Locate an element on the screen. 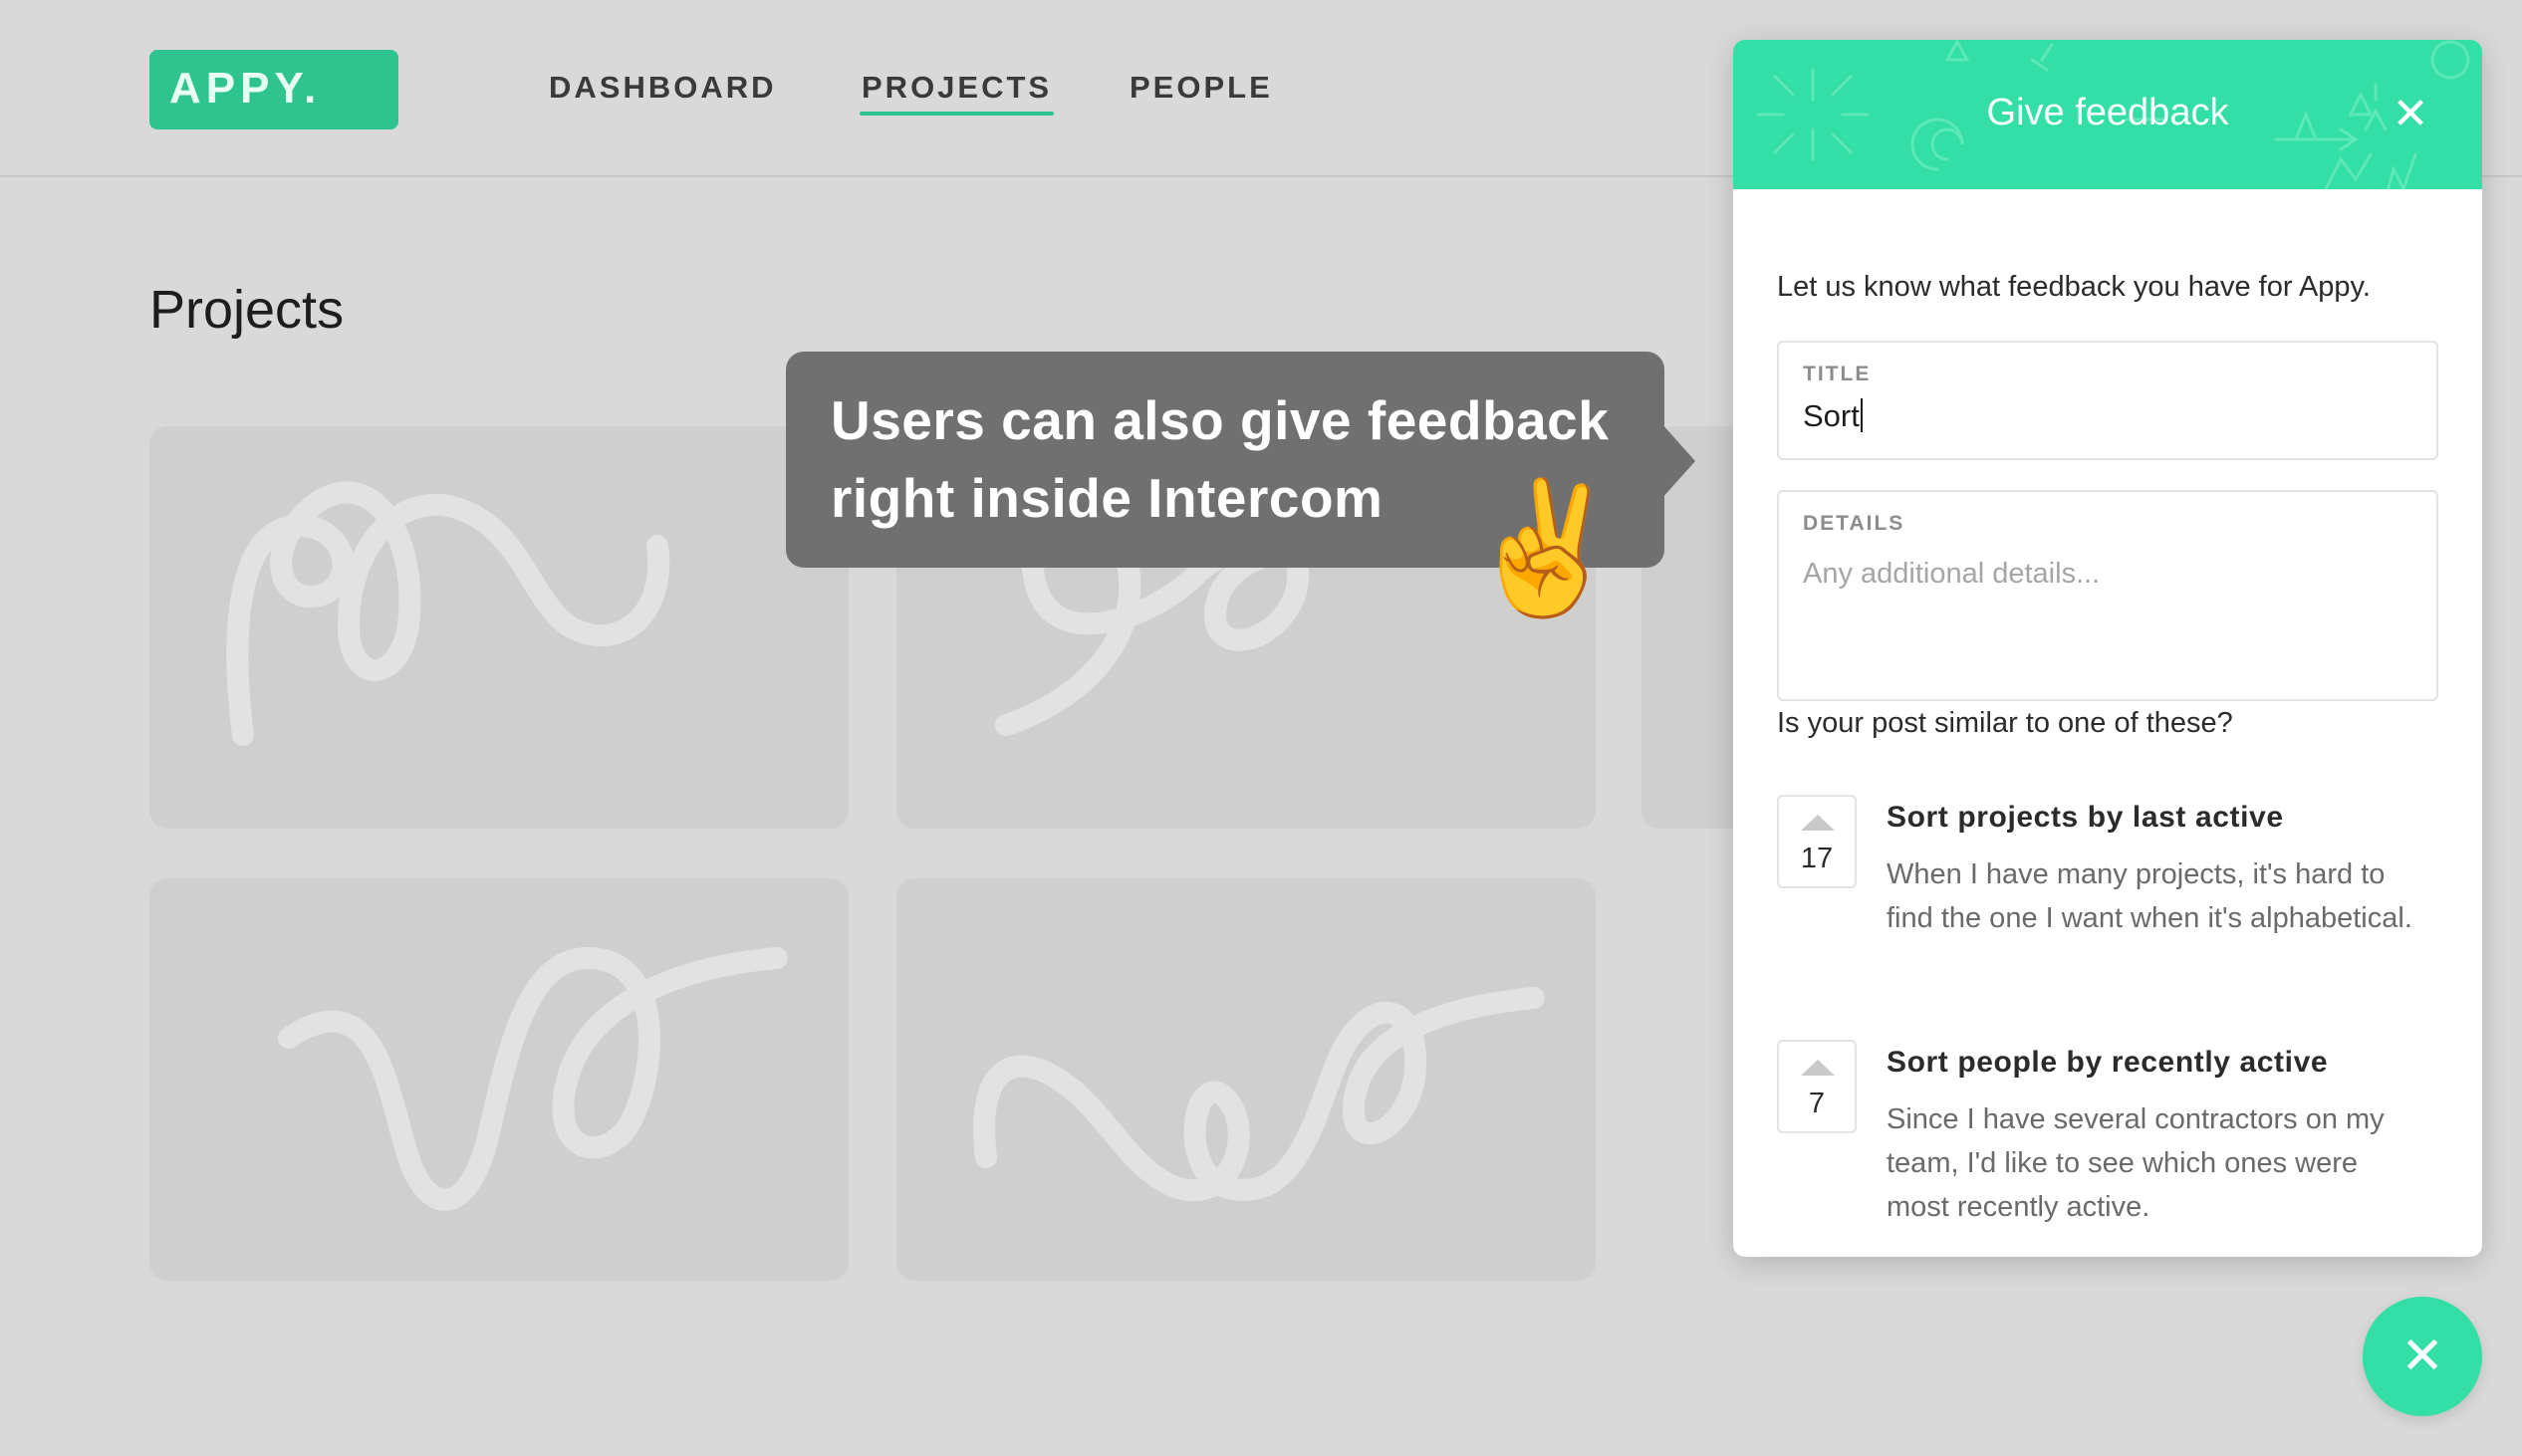 The width and height of the screenshot is (2522, 1456). panel-title: Give feedback is located at coordinates (2107, 112).